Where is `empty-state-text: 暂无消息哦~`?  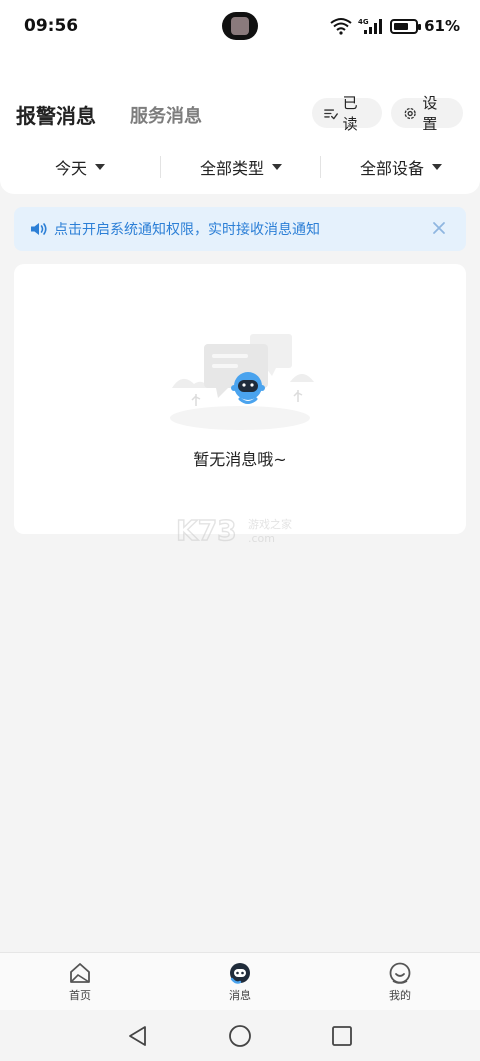 empty-state-text: 暂无消息哦~ is located at coordinates (240, 459).